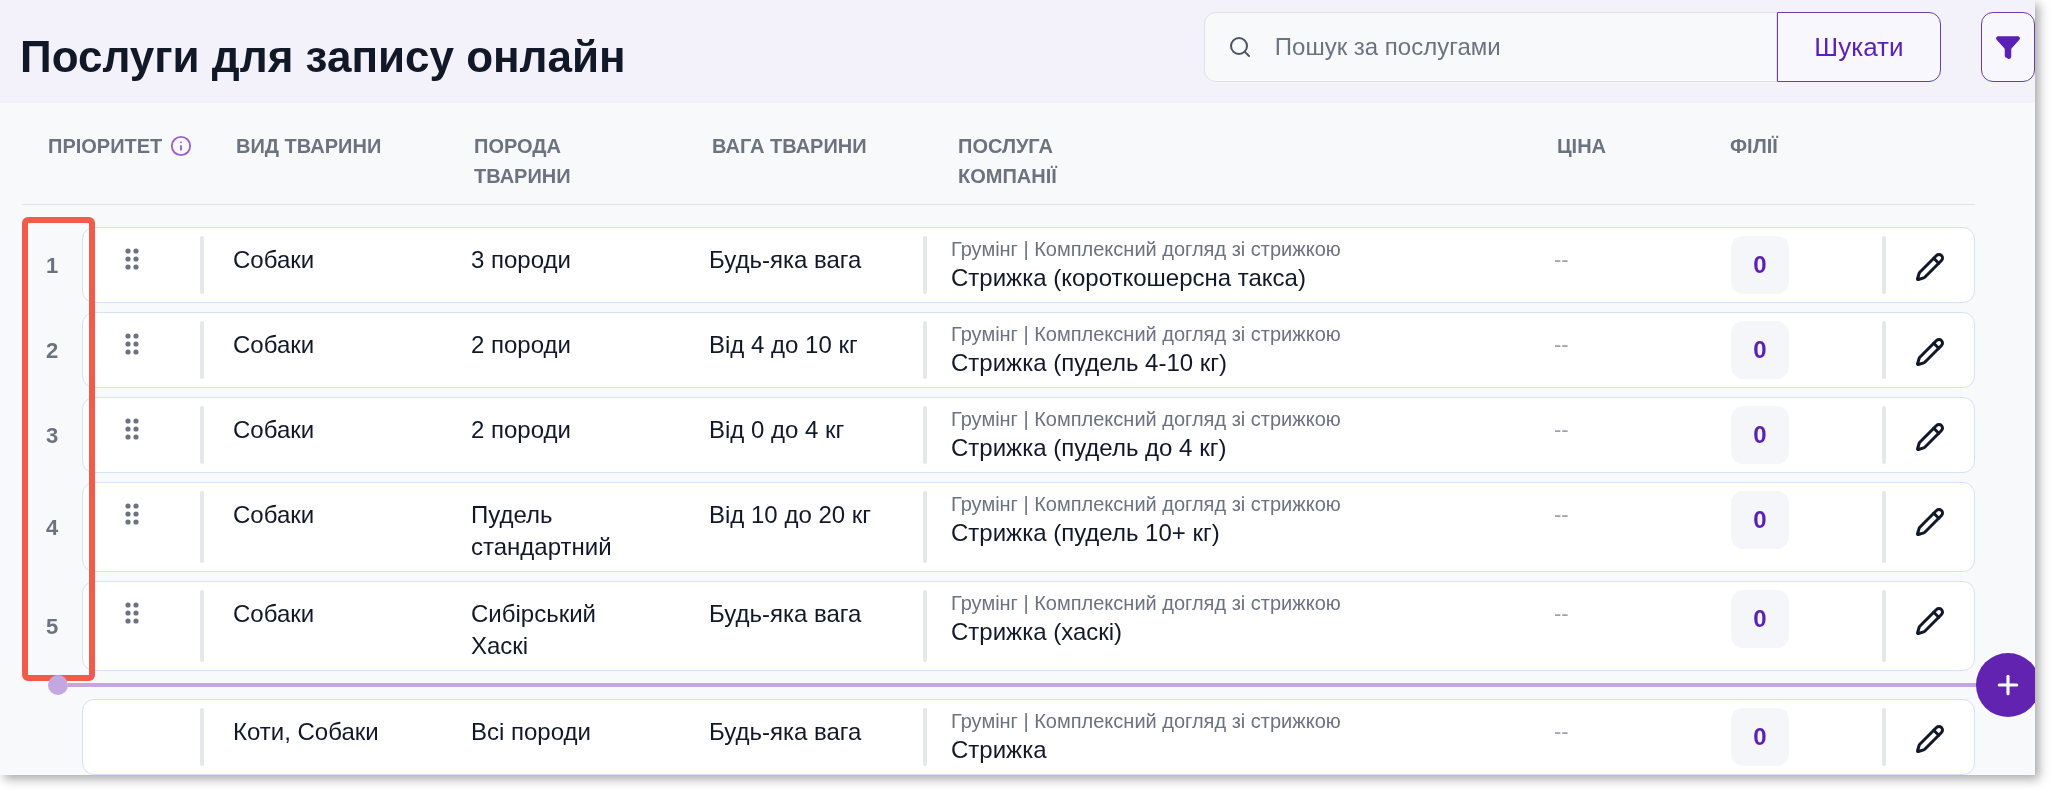 The width and height of the screenshot is (2070, 794). Describe the element at coordinates (1086, 533) in the screenshot. I see `service-name: Стрижка (пудель 10+ кг)` at that location.